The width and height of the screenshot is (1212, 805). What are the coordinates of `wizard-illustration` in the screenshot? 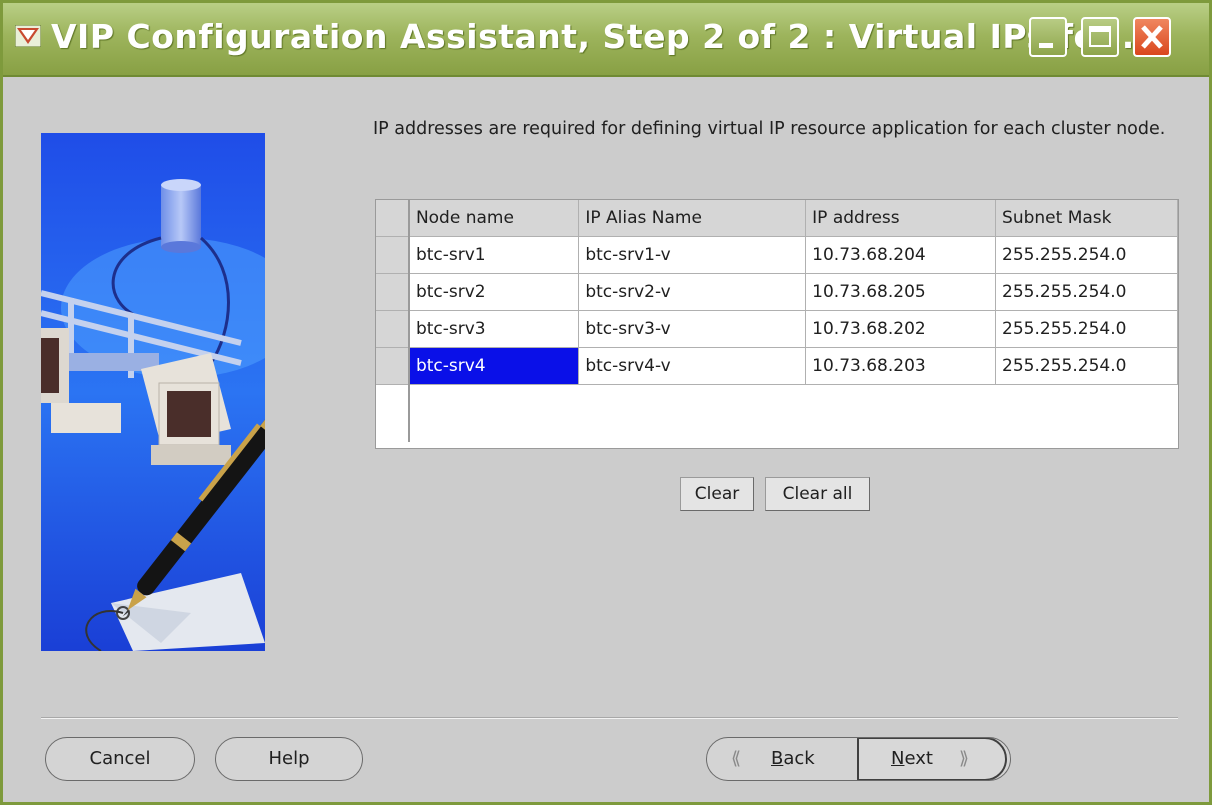 It's located at (153, 392).